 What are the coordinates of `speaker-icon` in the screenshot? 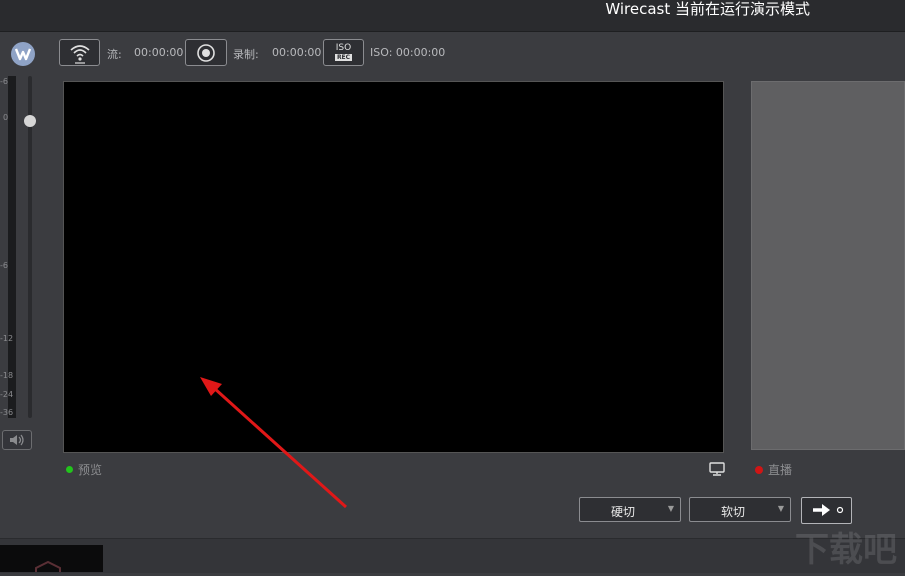 It's located at (17, 440).